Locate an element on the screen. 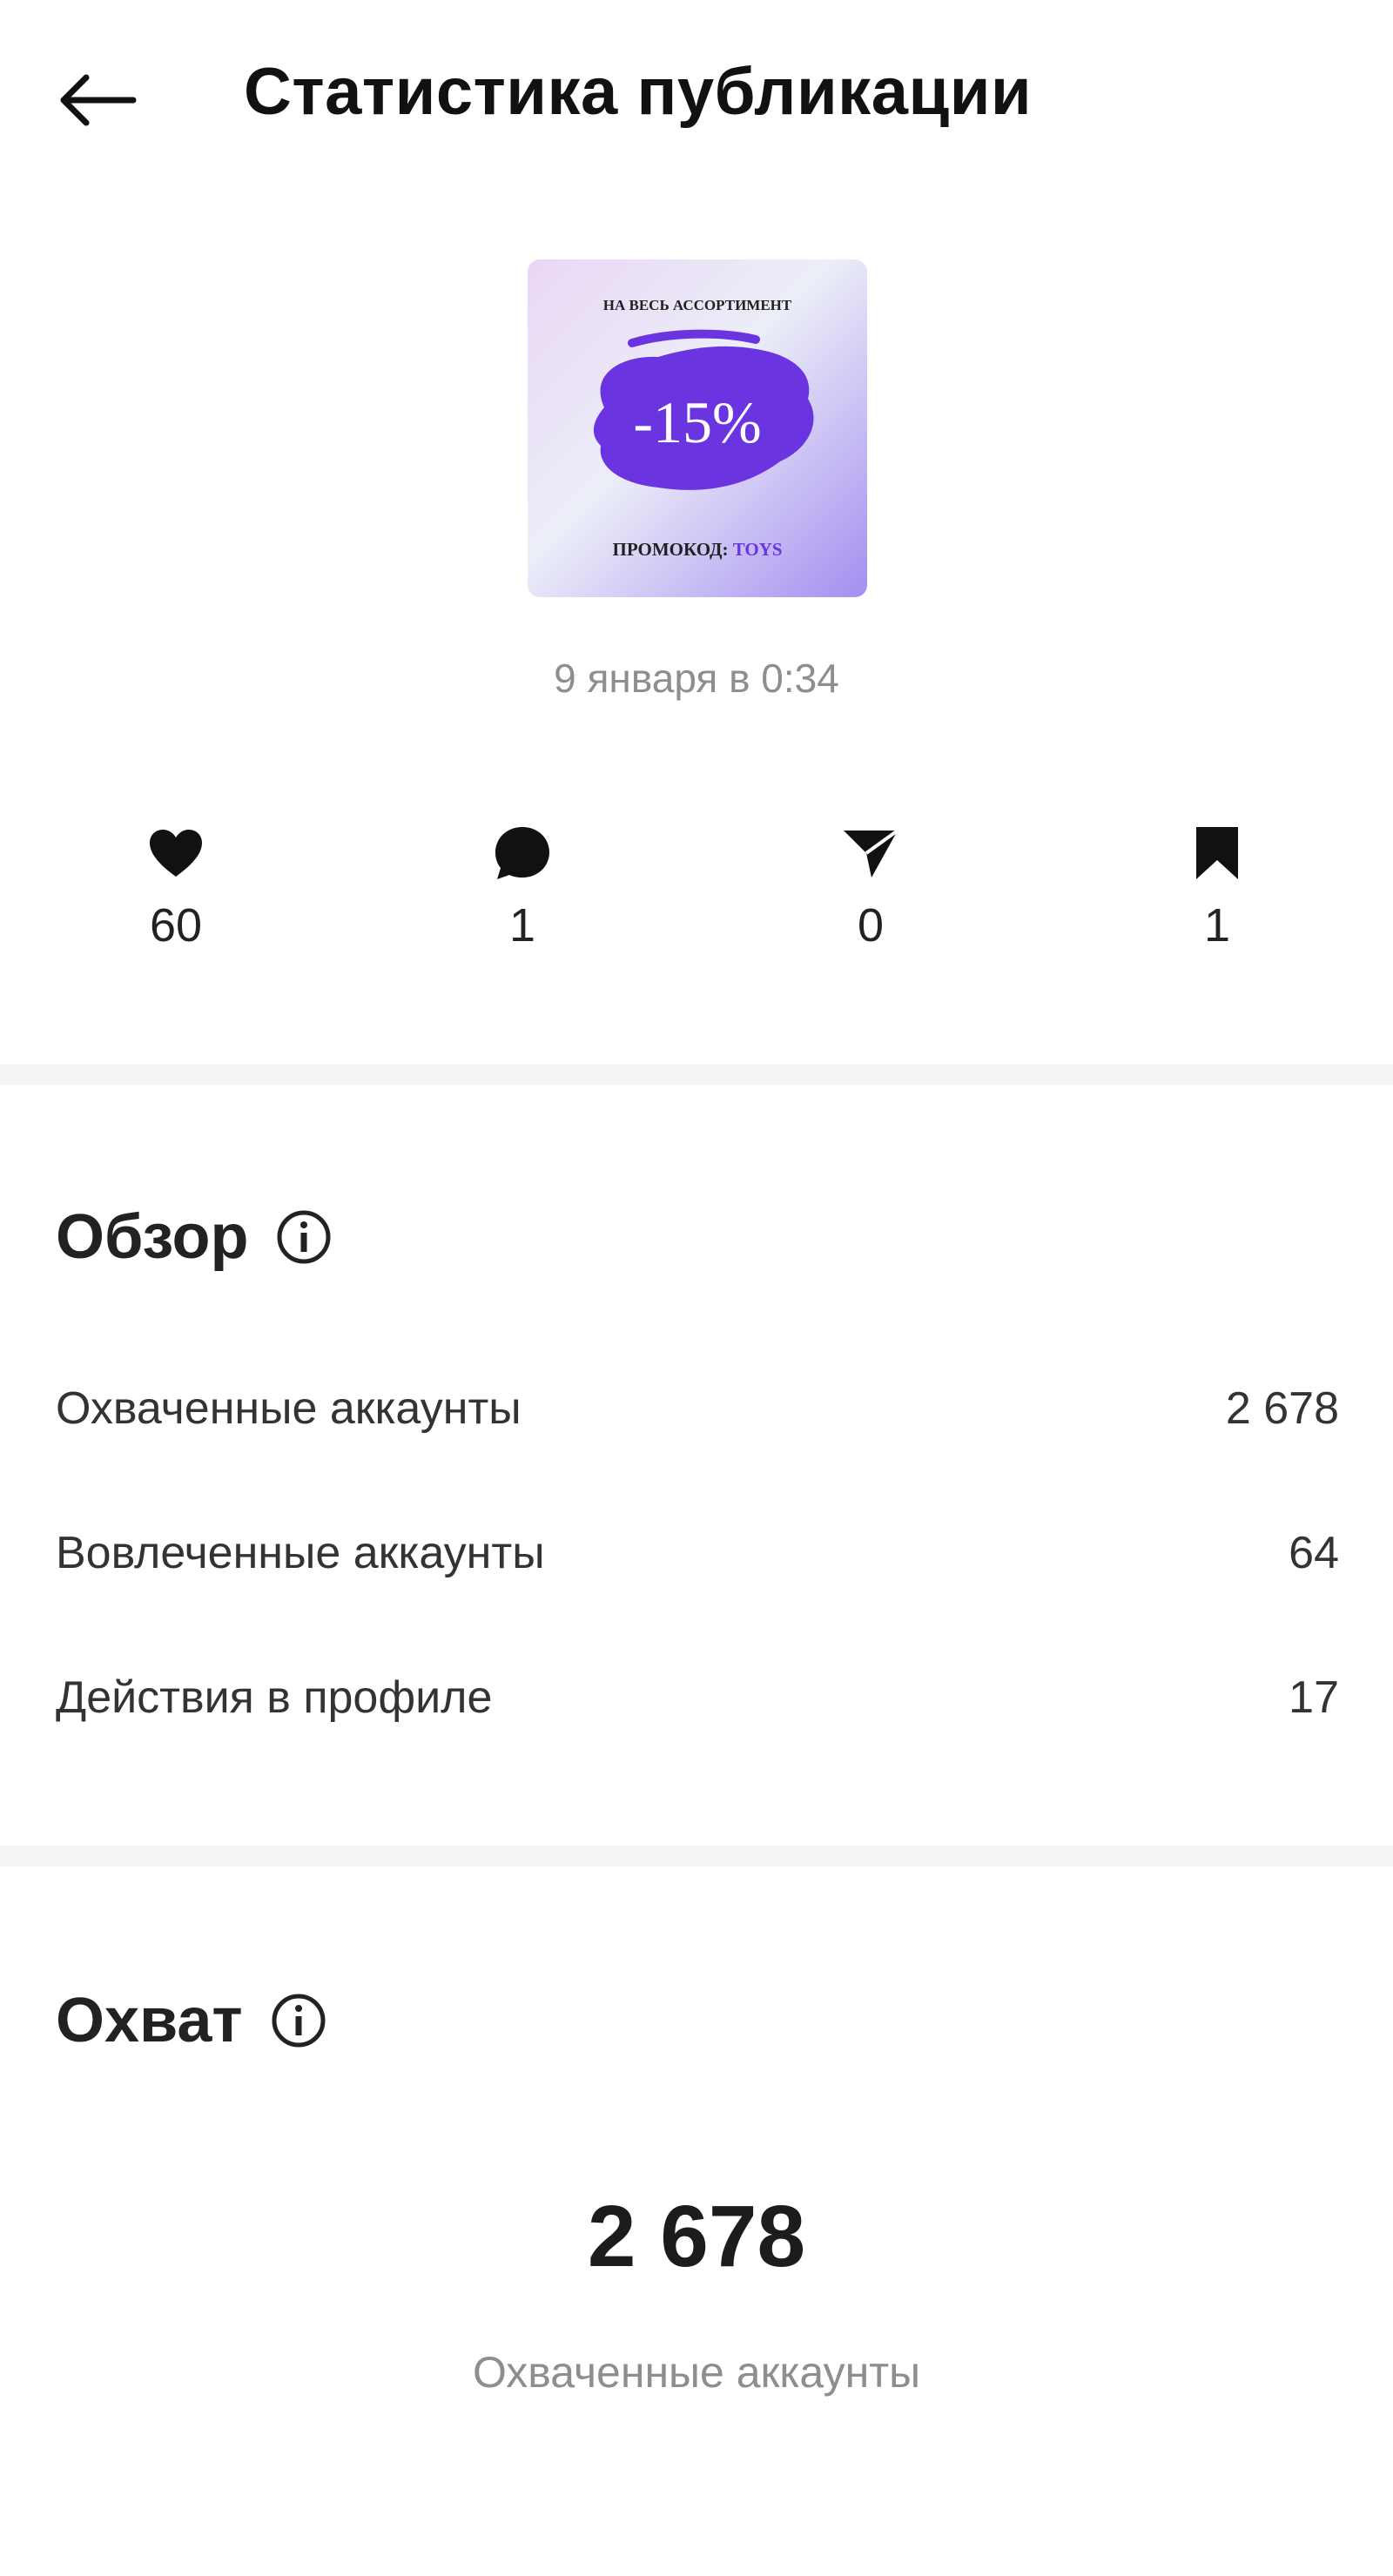 The image size is (1393, 2576). heart-icon is located at coordinates (176, 853).